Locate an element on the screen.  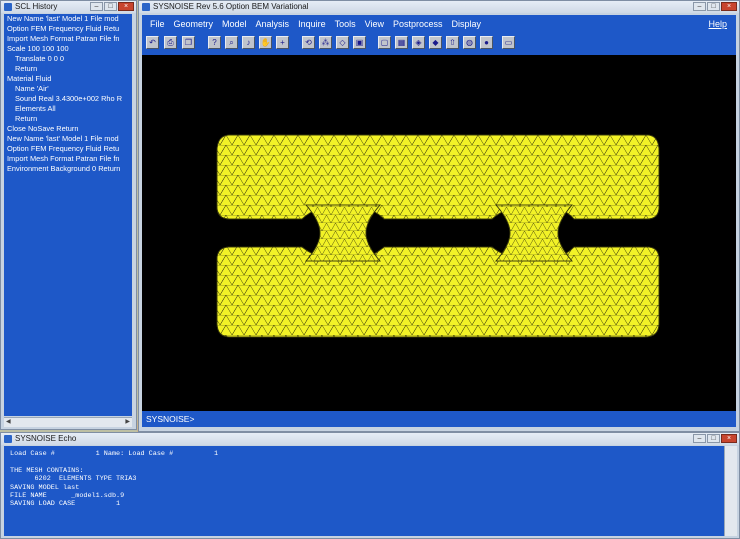
node-icon: ◈ is located at coordinates (418, 42).